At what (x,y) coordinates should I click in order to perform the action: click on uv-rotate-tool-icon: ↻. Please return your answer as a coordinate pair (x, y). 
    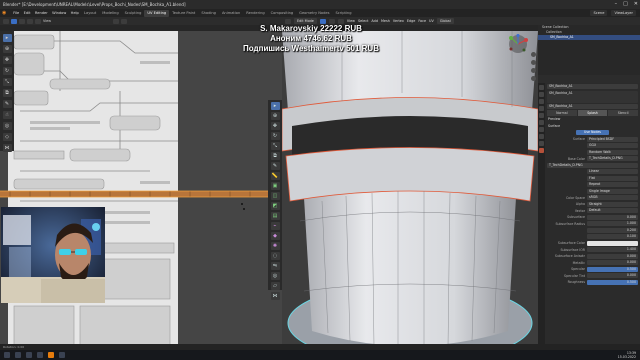
    Looking at the image, I should click on (7, 71).